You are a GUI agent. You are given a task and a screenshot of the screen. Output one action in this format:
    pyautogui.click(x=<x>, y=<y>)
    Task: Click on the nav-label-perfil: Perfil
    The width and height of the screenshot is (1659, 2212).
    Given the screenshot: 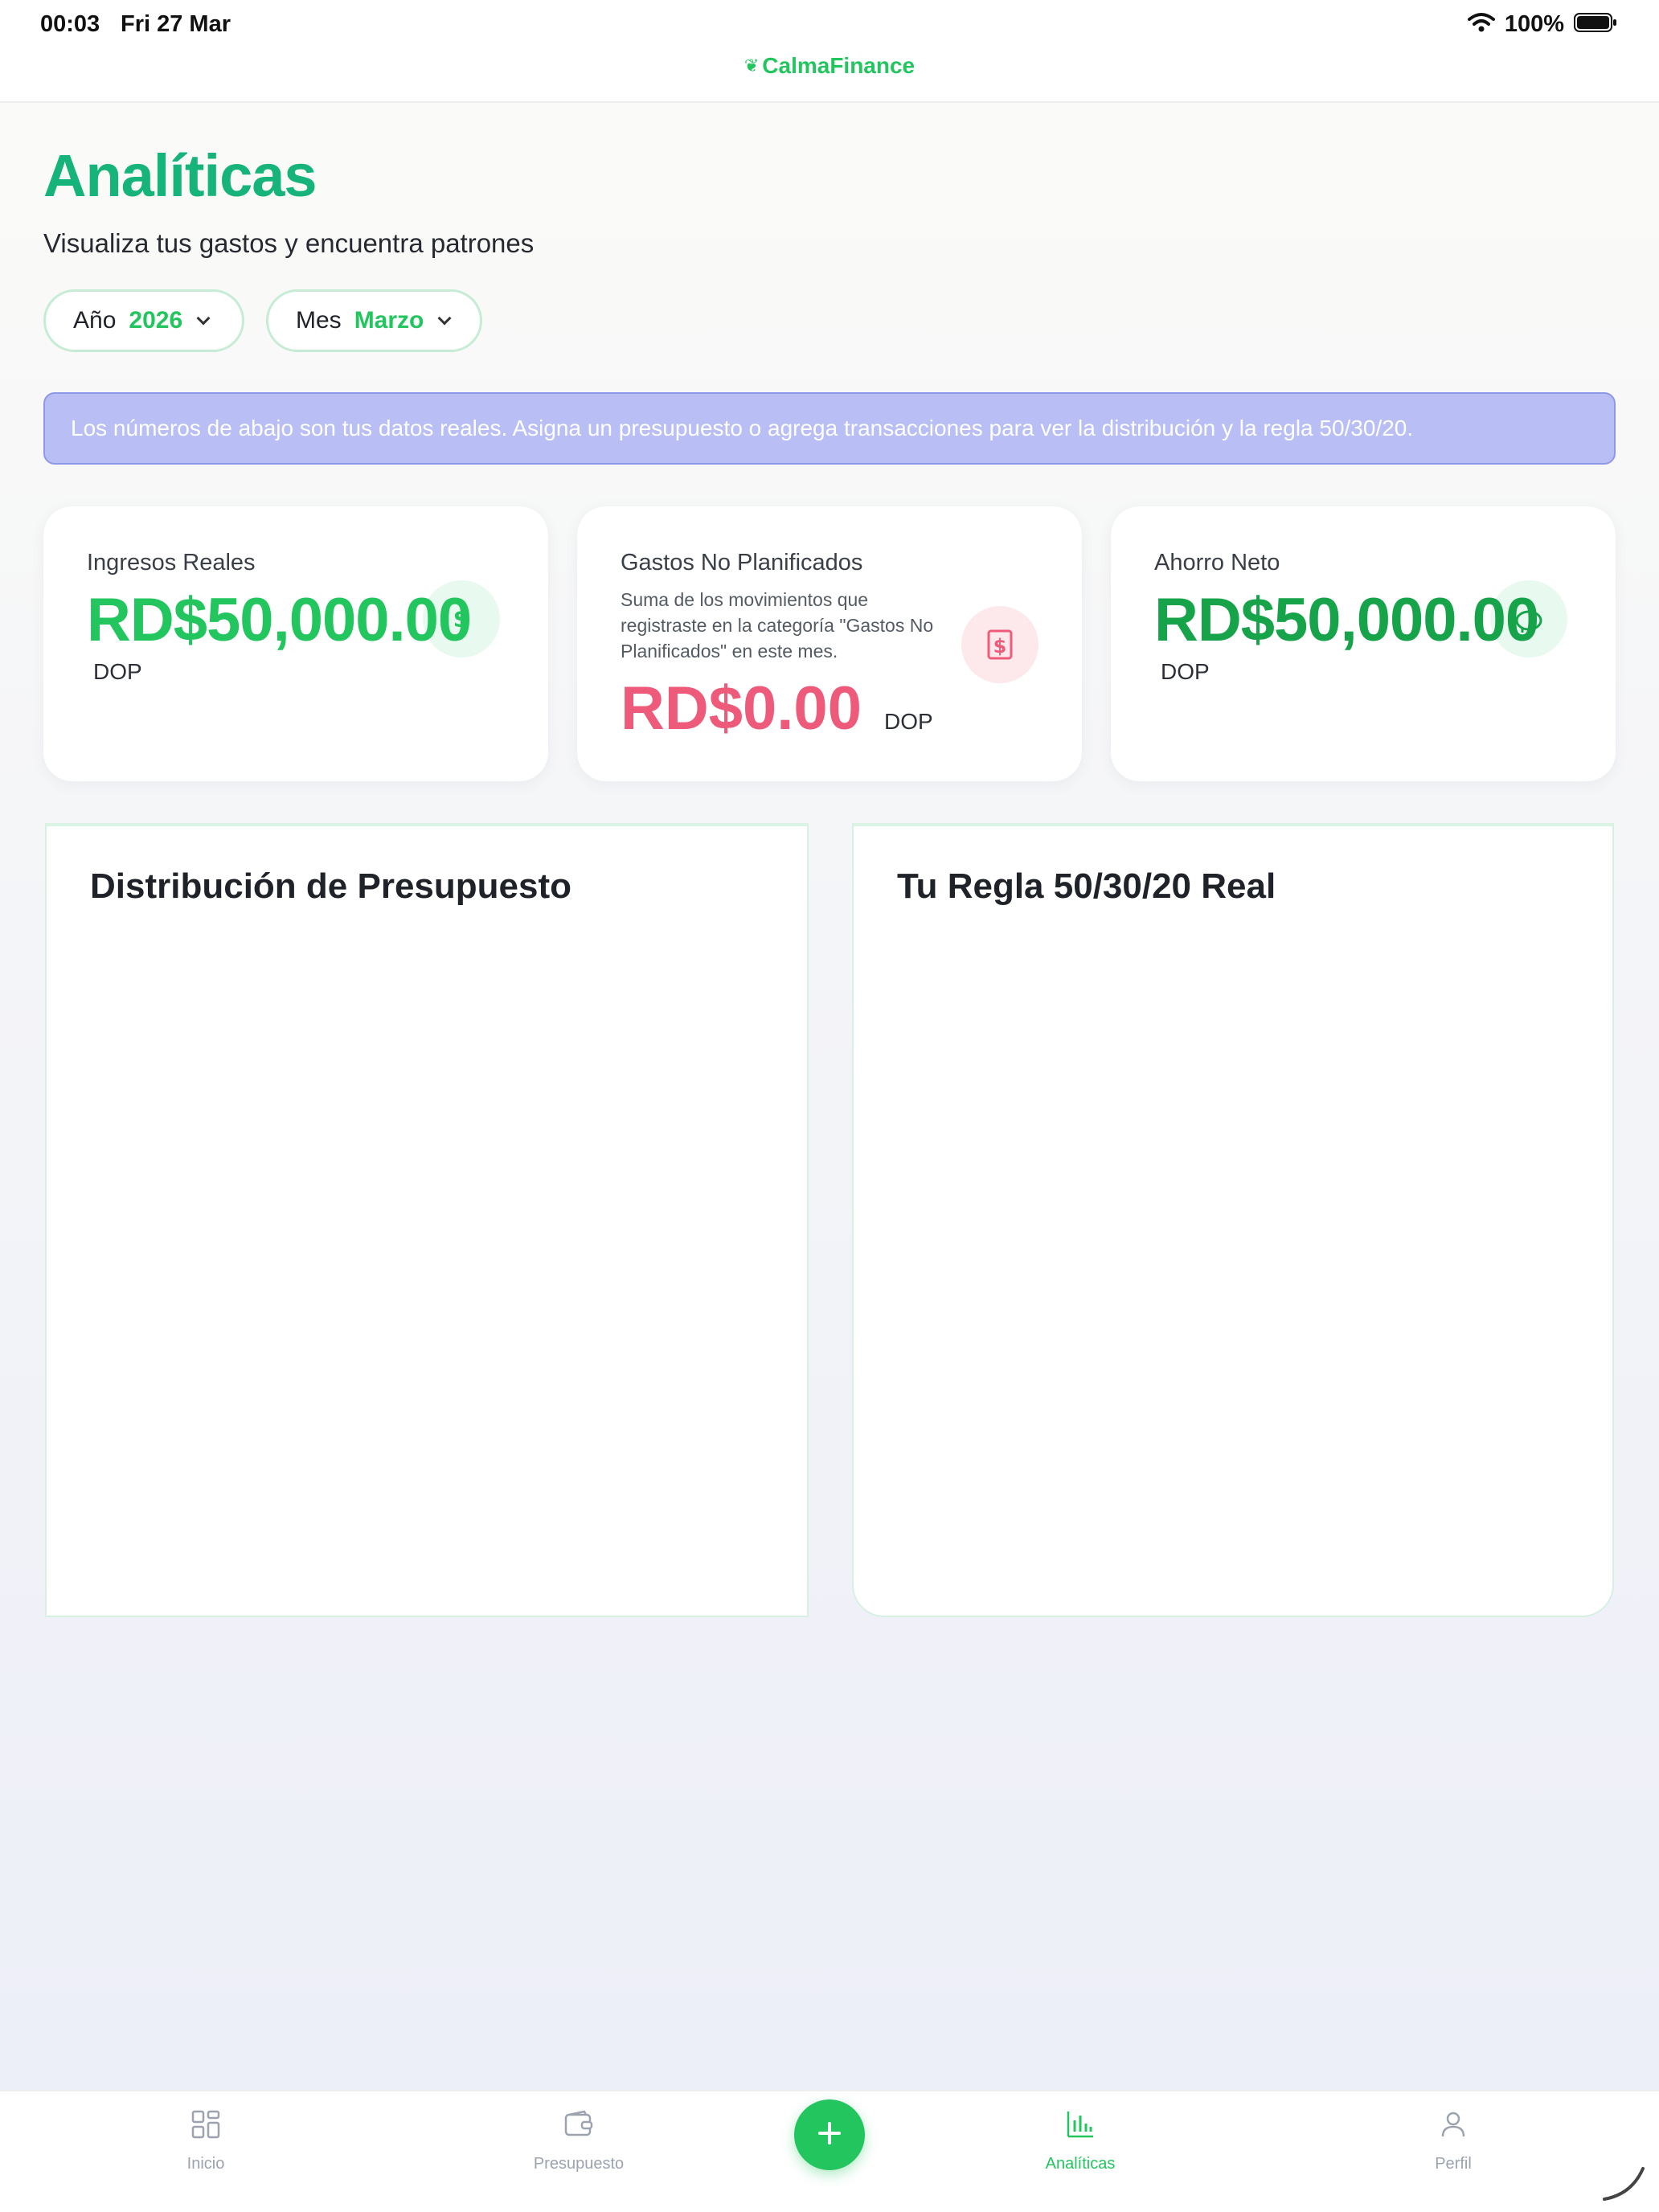 What is the action you would take?
    pyautogui.click(x=1453, y=2164)
    